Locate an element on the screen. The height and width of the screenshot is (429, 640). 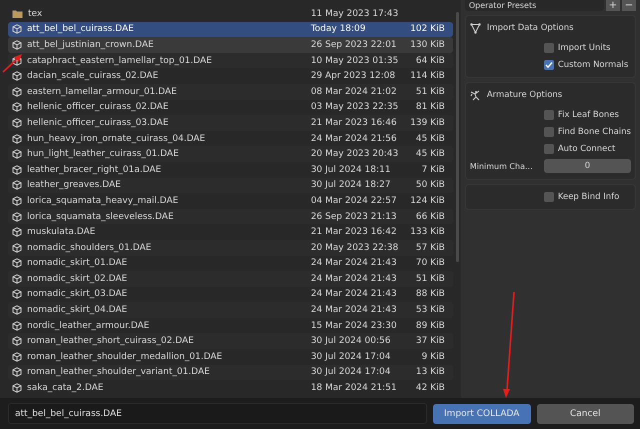
file-date: 20 May 2023 22:38 is located at coordinates (355, 247).